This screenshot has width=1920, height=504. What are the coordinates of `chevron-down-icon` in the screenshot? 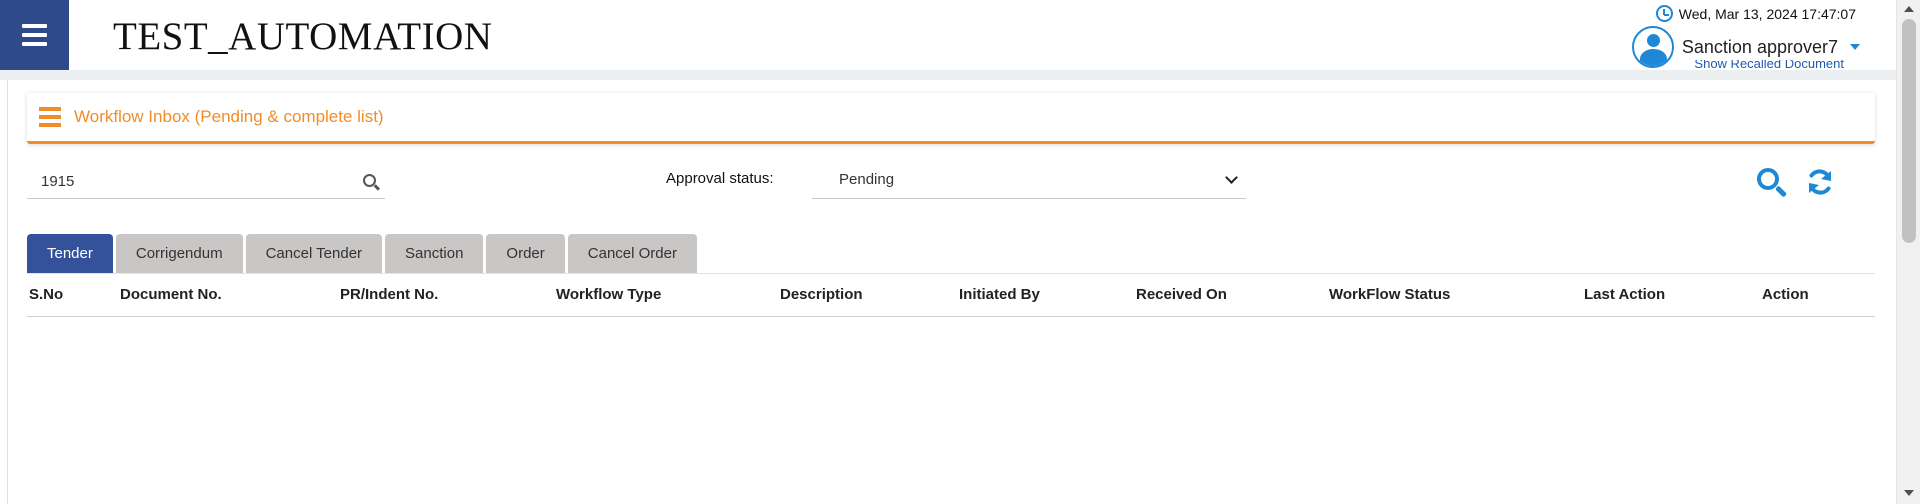 It's located at (1231, 177).